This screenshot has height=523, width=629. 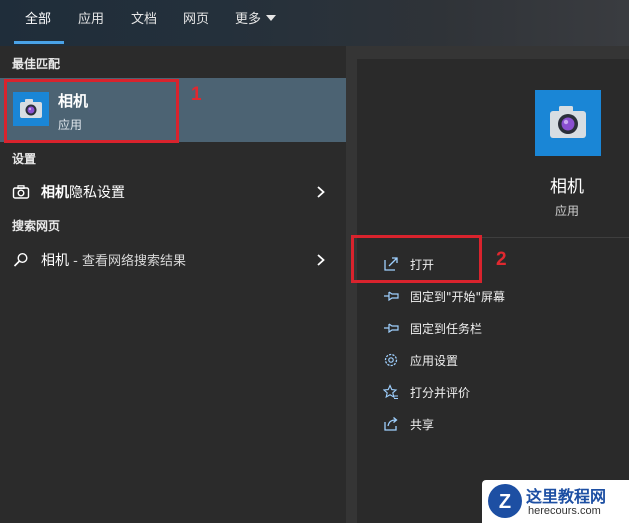 I want to click on site-name: 这里教程网, so click(x=566, y=496).